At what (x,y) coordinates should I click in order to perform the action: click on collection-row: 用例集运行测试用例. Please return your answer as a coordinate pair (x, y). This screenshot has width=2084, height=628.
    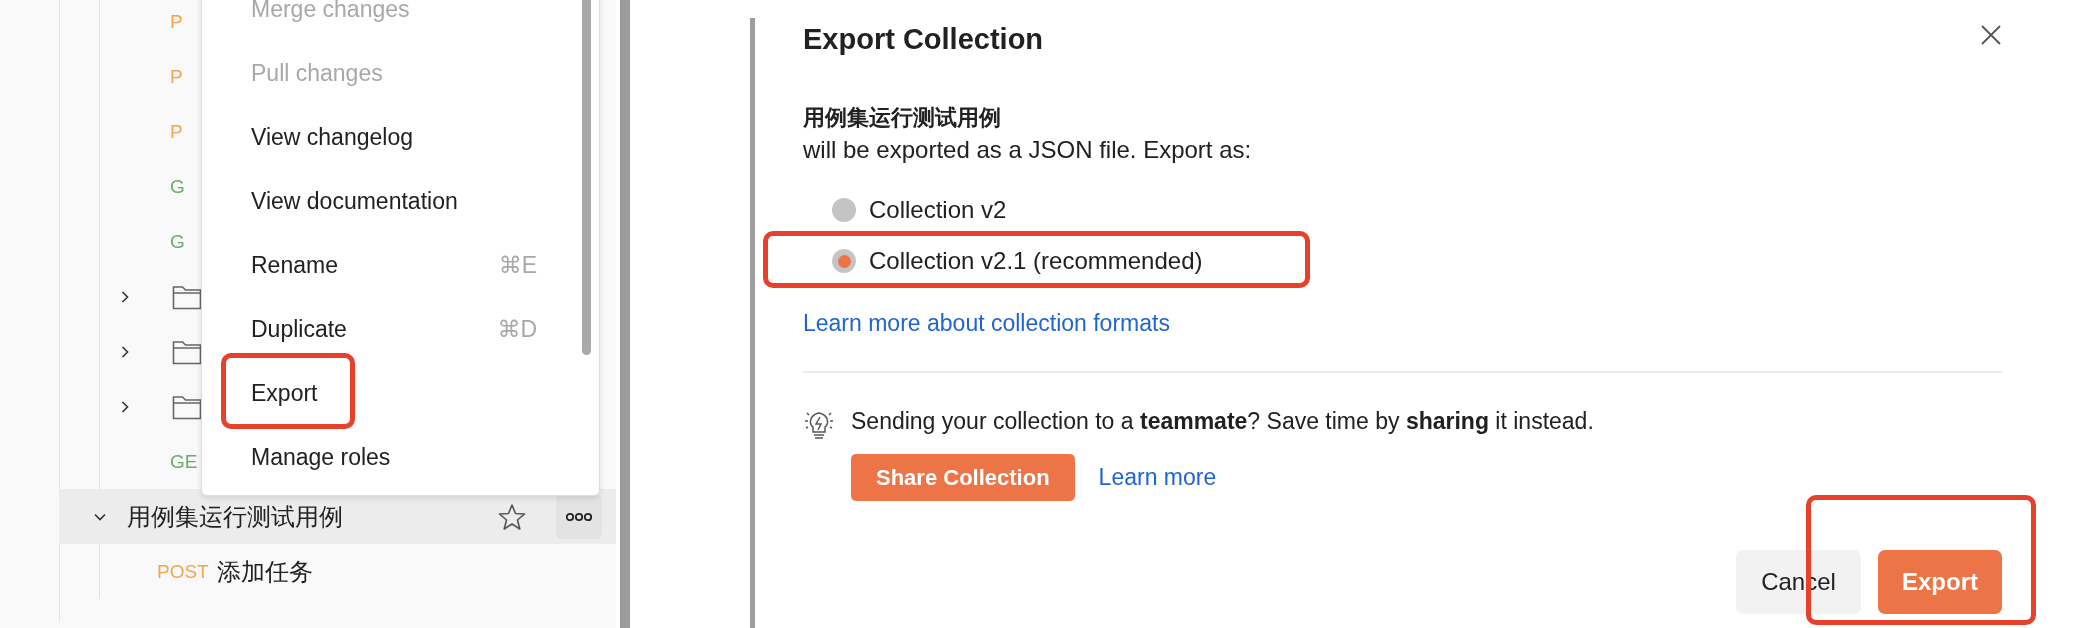
    Looking at the image, I should click on (337, 516).